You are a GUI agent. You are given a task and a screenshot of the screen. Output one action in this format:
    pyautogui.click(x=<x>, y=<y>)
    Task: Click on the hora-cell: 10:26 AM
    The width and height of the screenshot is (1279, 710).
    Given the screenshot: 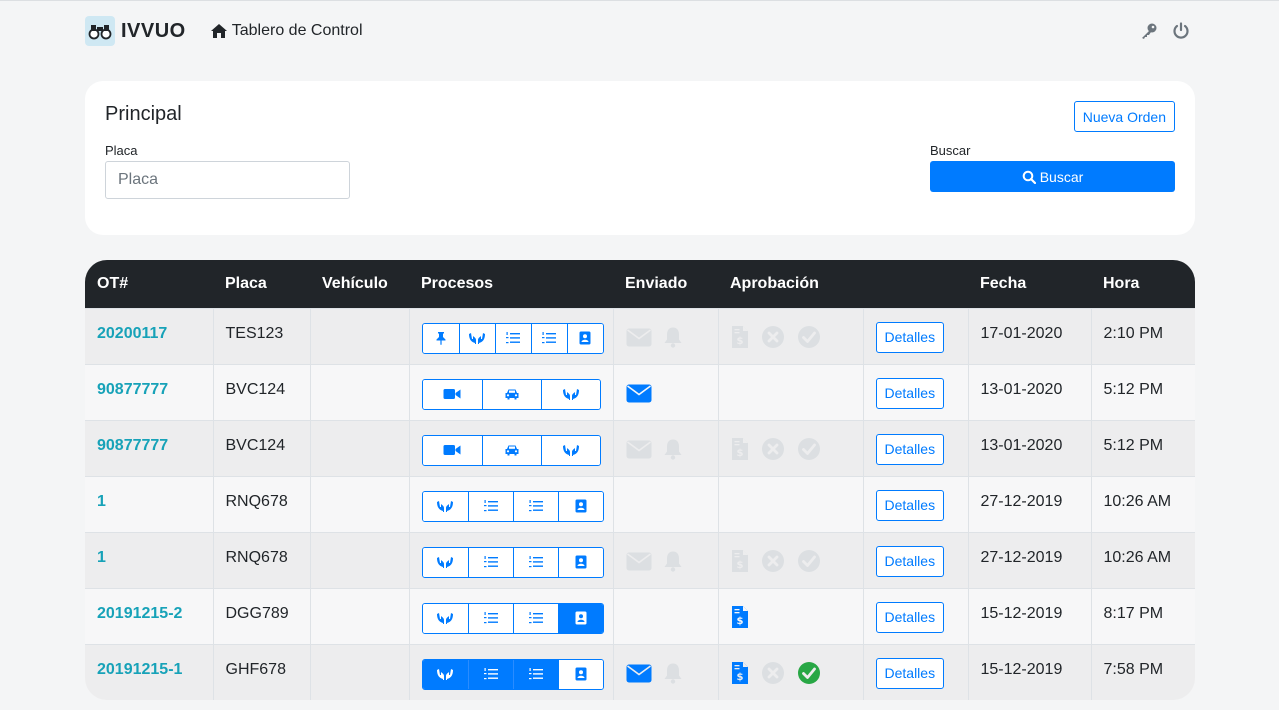 What is the action you would take?
    pyautogui.click(x=1142, y=559)
    